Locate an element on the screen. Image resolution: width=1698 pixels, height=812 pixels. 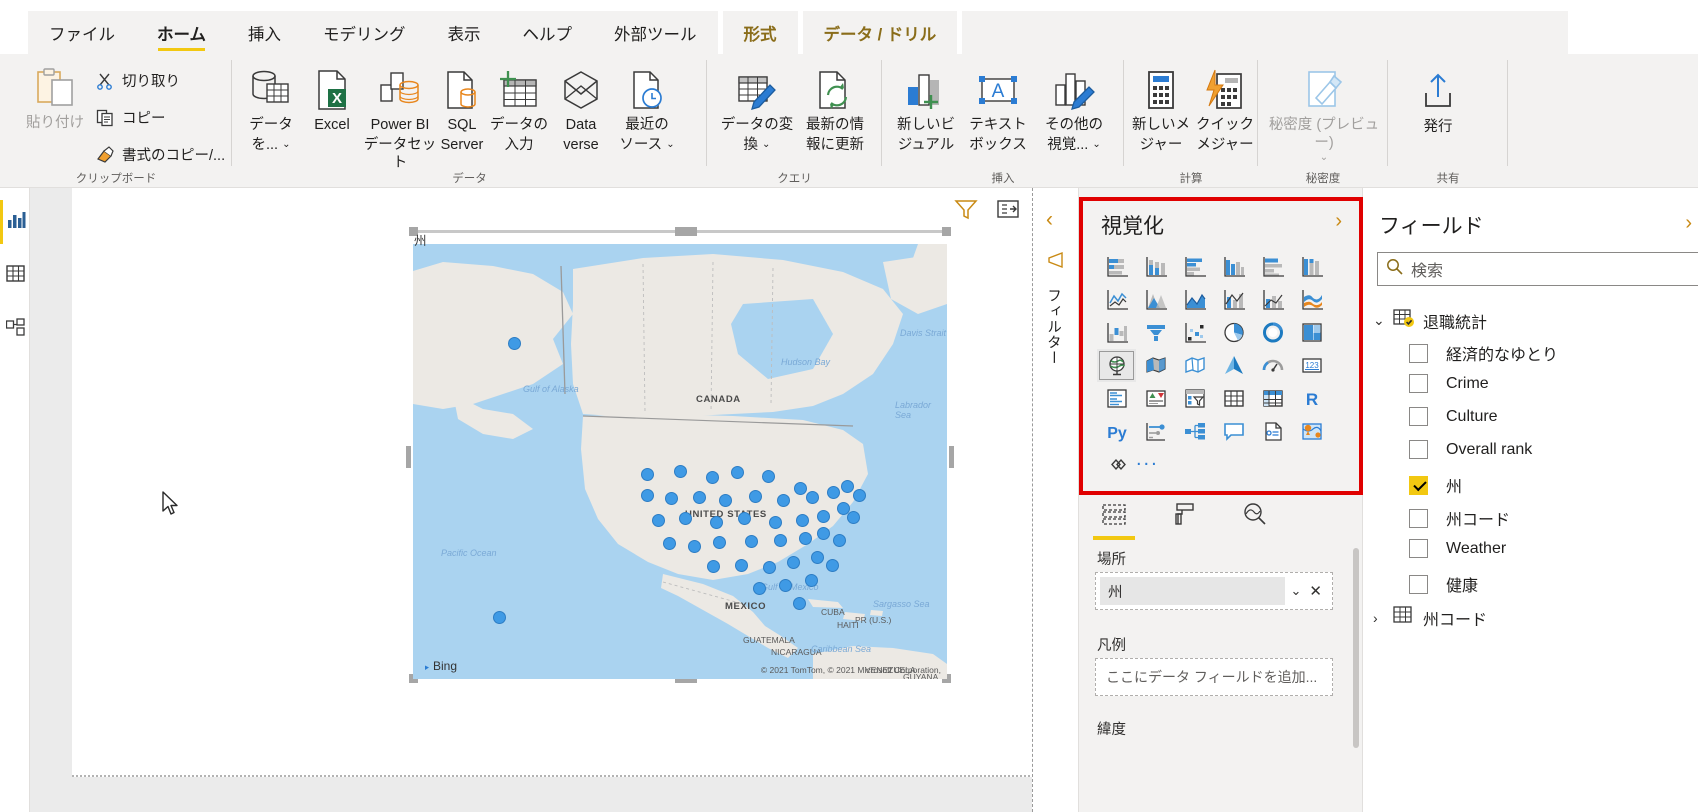
filters-pane-collapsed: ‹ フィルター is located at coordinates (1055, 500).